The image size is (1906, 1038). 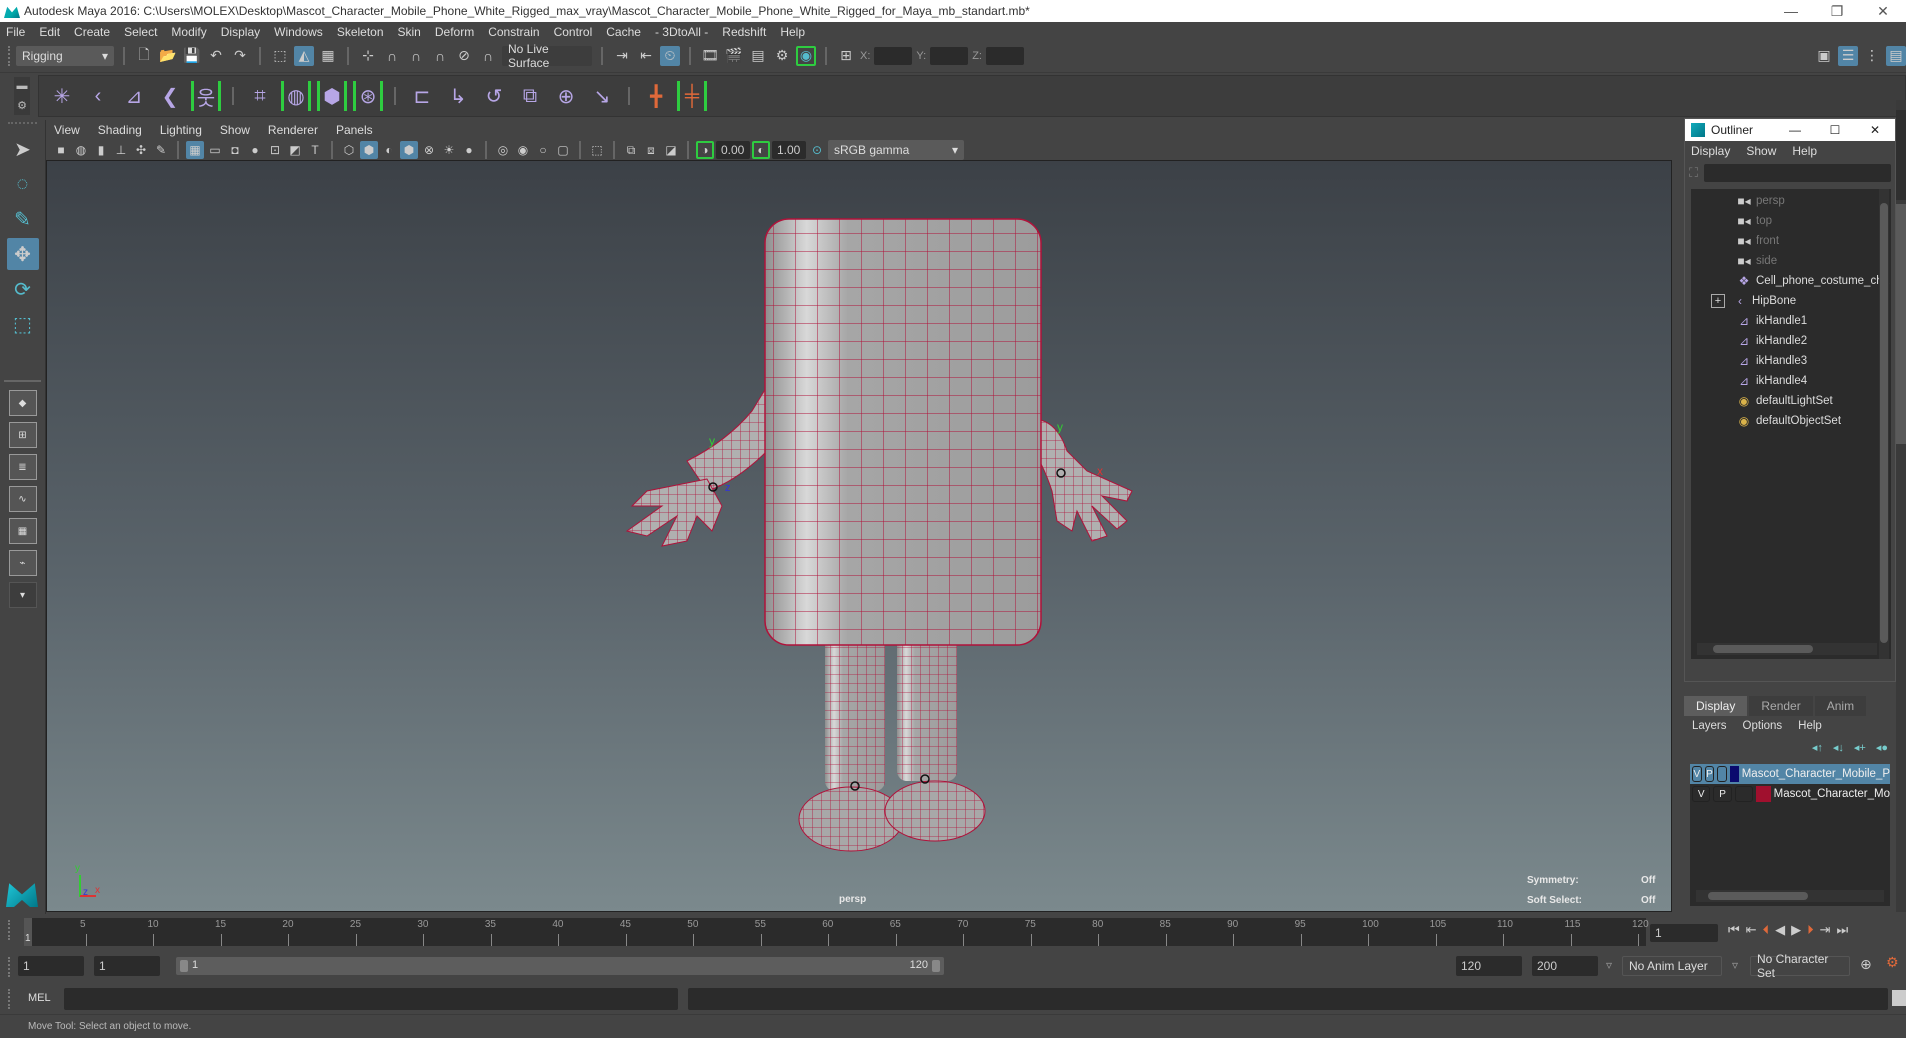 What do you see at coordinates (22, 254) in the screenshot?
I see `move-tool-icon: ✥` at bounding box center [22, 254].